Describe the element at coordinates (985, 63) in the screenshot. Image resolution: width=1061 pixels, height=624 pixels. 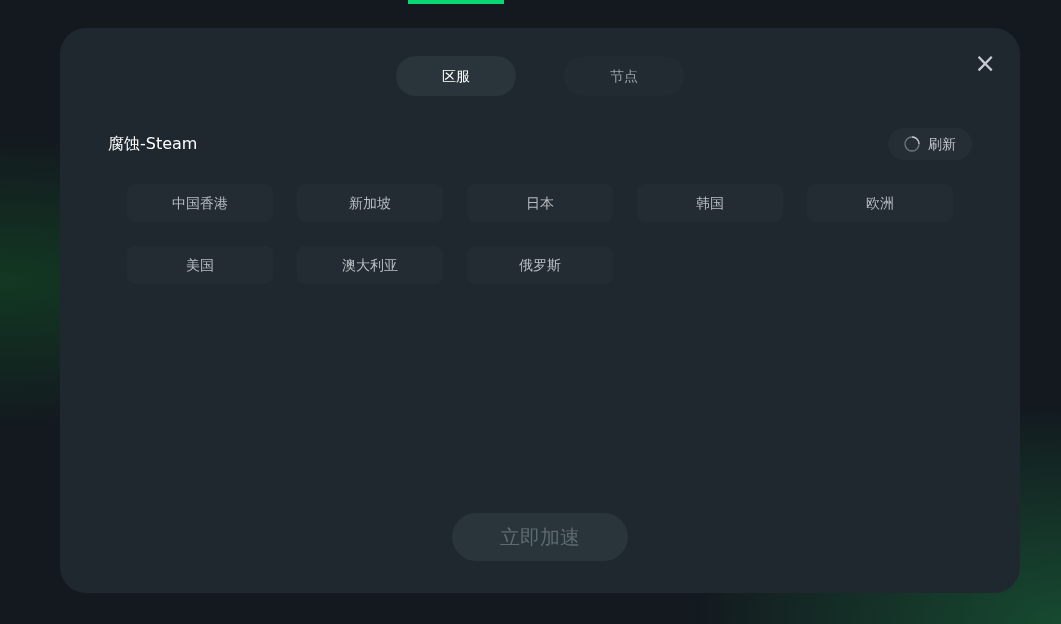
I see `close-button: ×` at that location.